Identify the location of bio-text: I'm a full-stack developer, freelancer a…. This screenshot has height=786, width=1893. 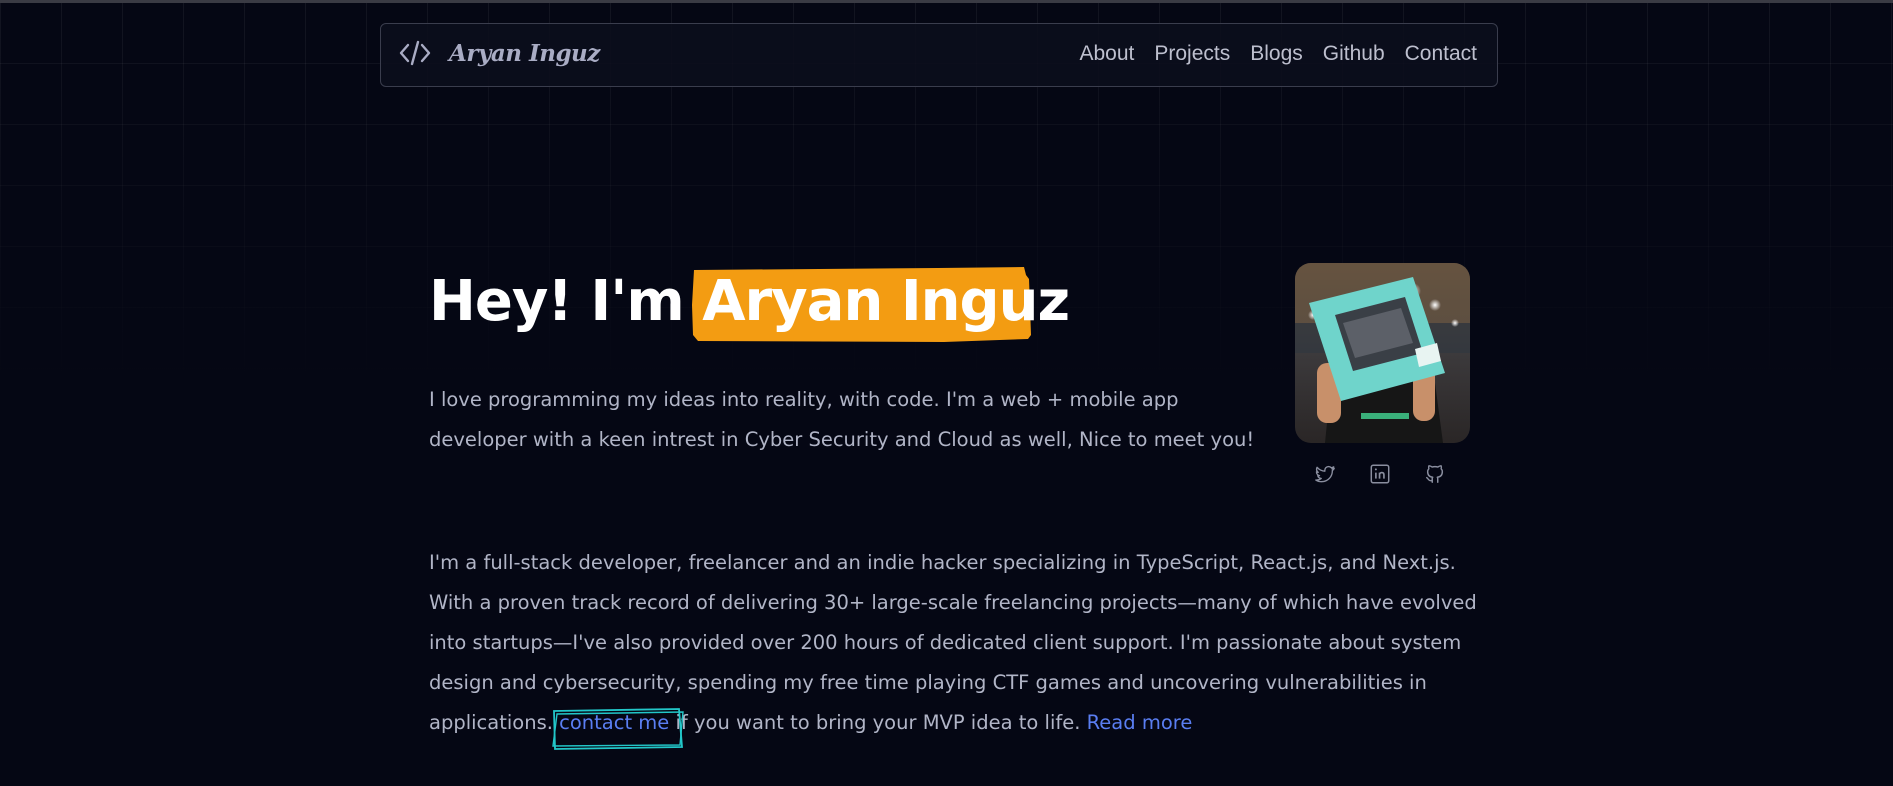
(954, 646).